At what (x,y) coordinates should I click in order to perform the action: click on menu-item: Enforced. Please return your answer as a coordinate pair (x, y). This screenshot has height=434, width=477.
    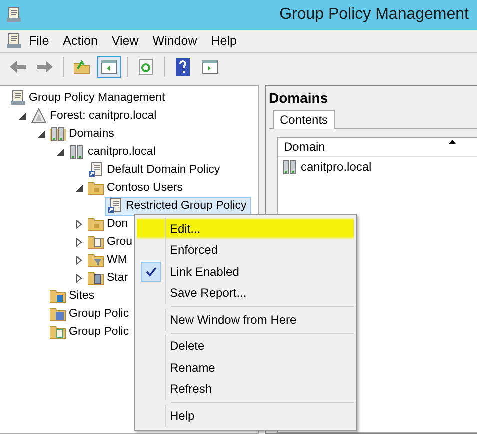
    Looking at the image, I should click on (194, 250).